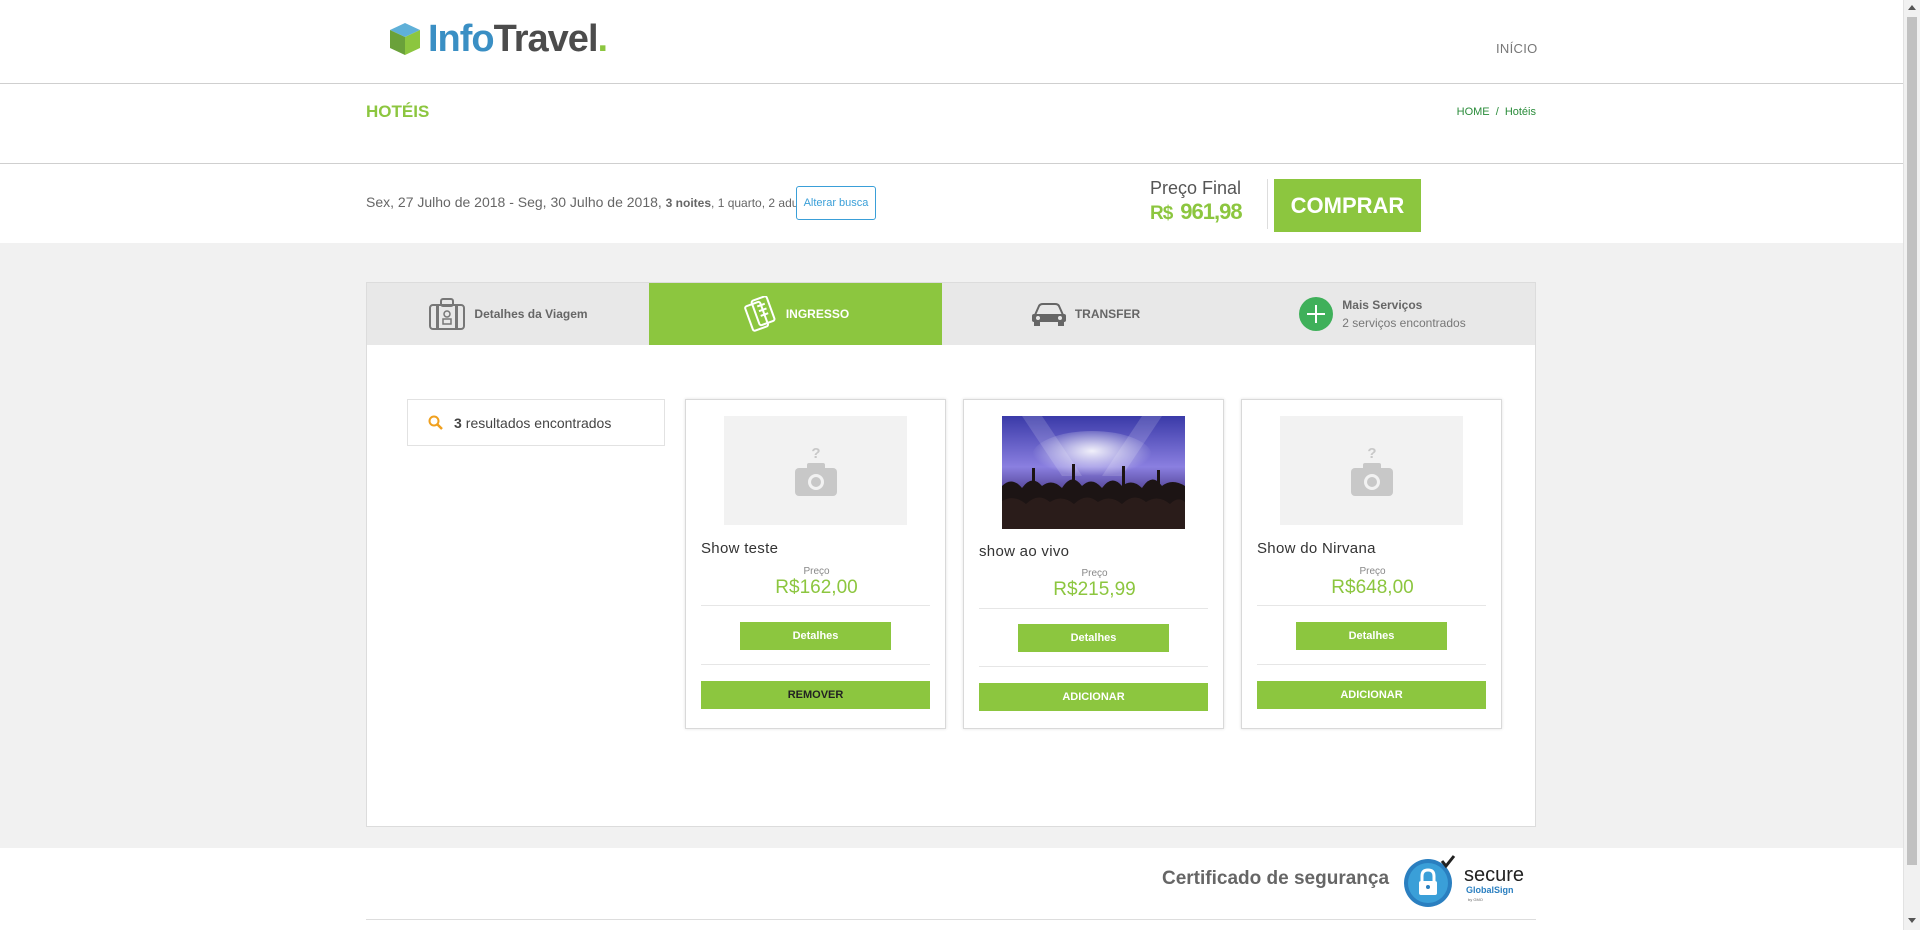 The height and width of the screenshot is (930, 1920). I want to click on ticket-name: Show teste, so click(740, 548).